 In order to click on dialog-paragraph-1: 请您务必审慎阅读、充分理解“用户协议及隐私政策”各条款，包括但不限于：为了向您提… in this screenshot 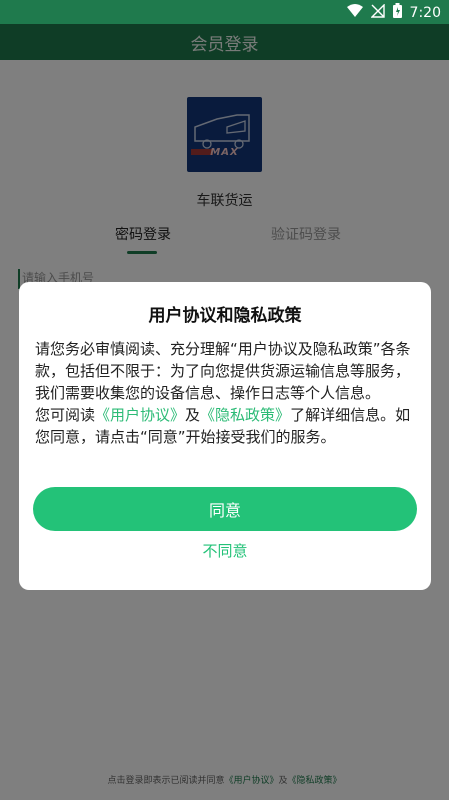, I will do `click(223, 371)`.